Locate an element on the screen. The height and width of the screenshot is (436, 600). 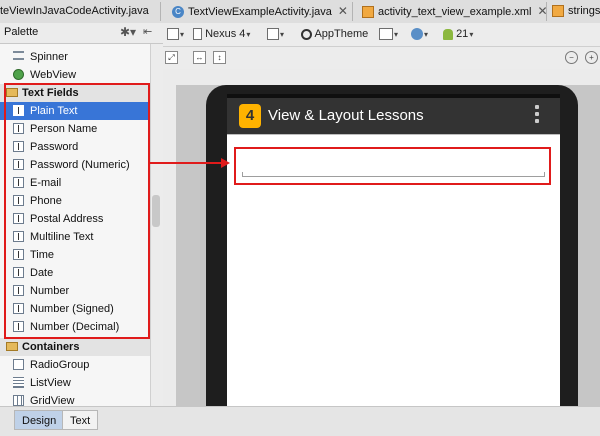
zoom-fit-icon: ⤢ is located at coordinates (171, 57).